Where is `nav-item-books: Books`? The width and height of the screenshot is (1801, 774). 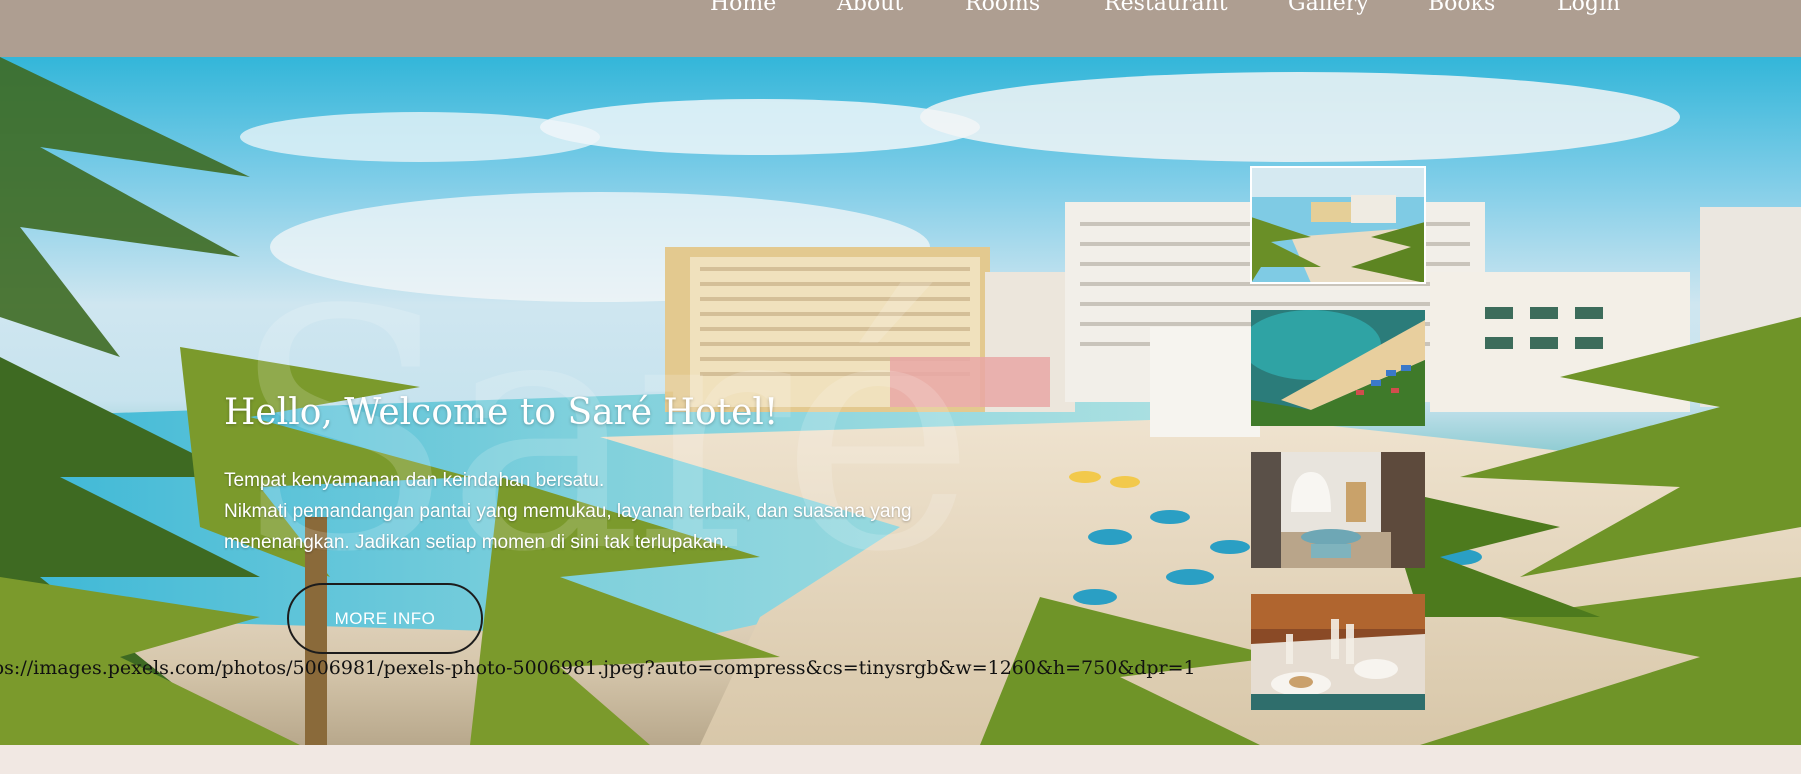
nav-item-books: Books is located at coordinates (1461, 8).